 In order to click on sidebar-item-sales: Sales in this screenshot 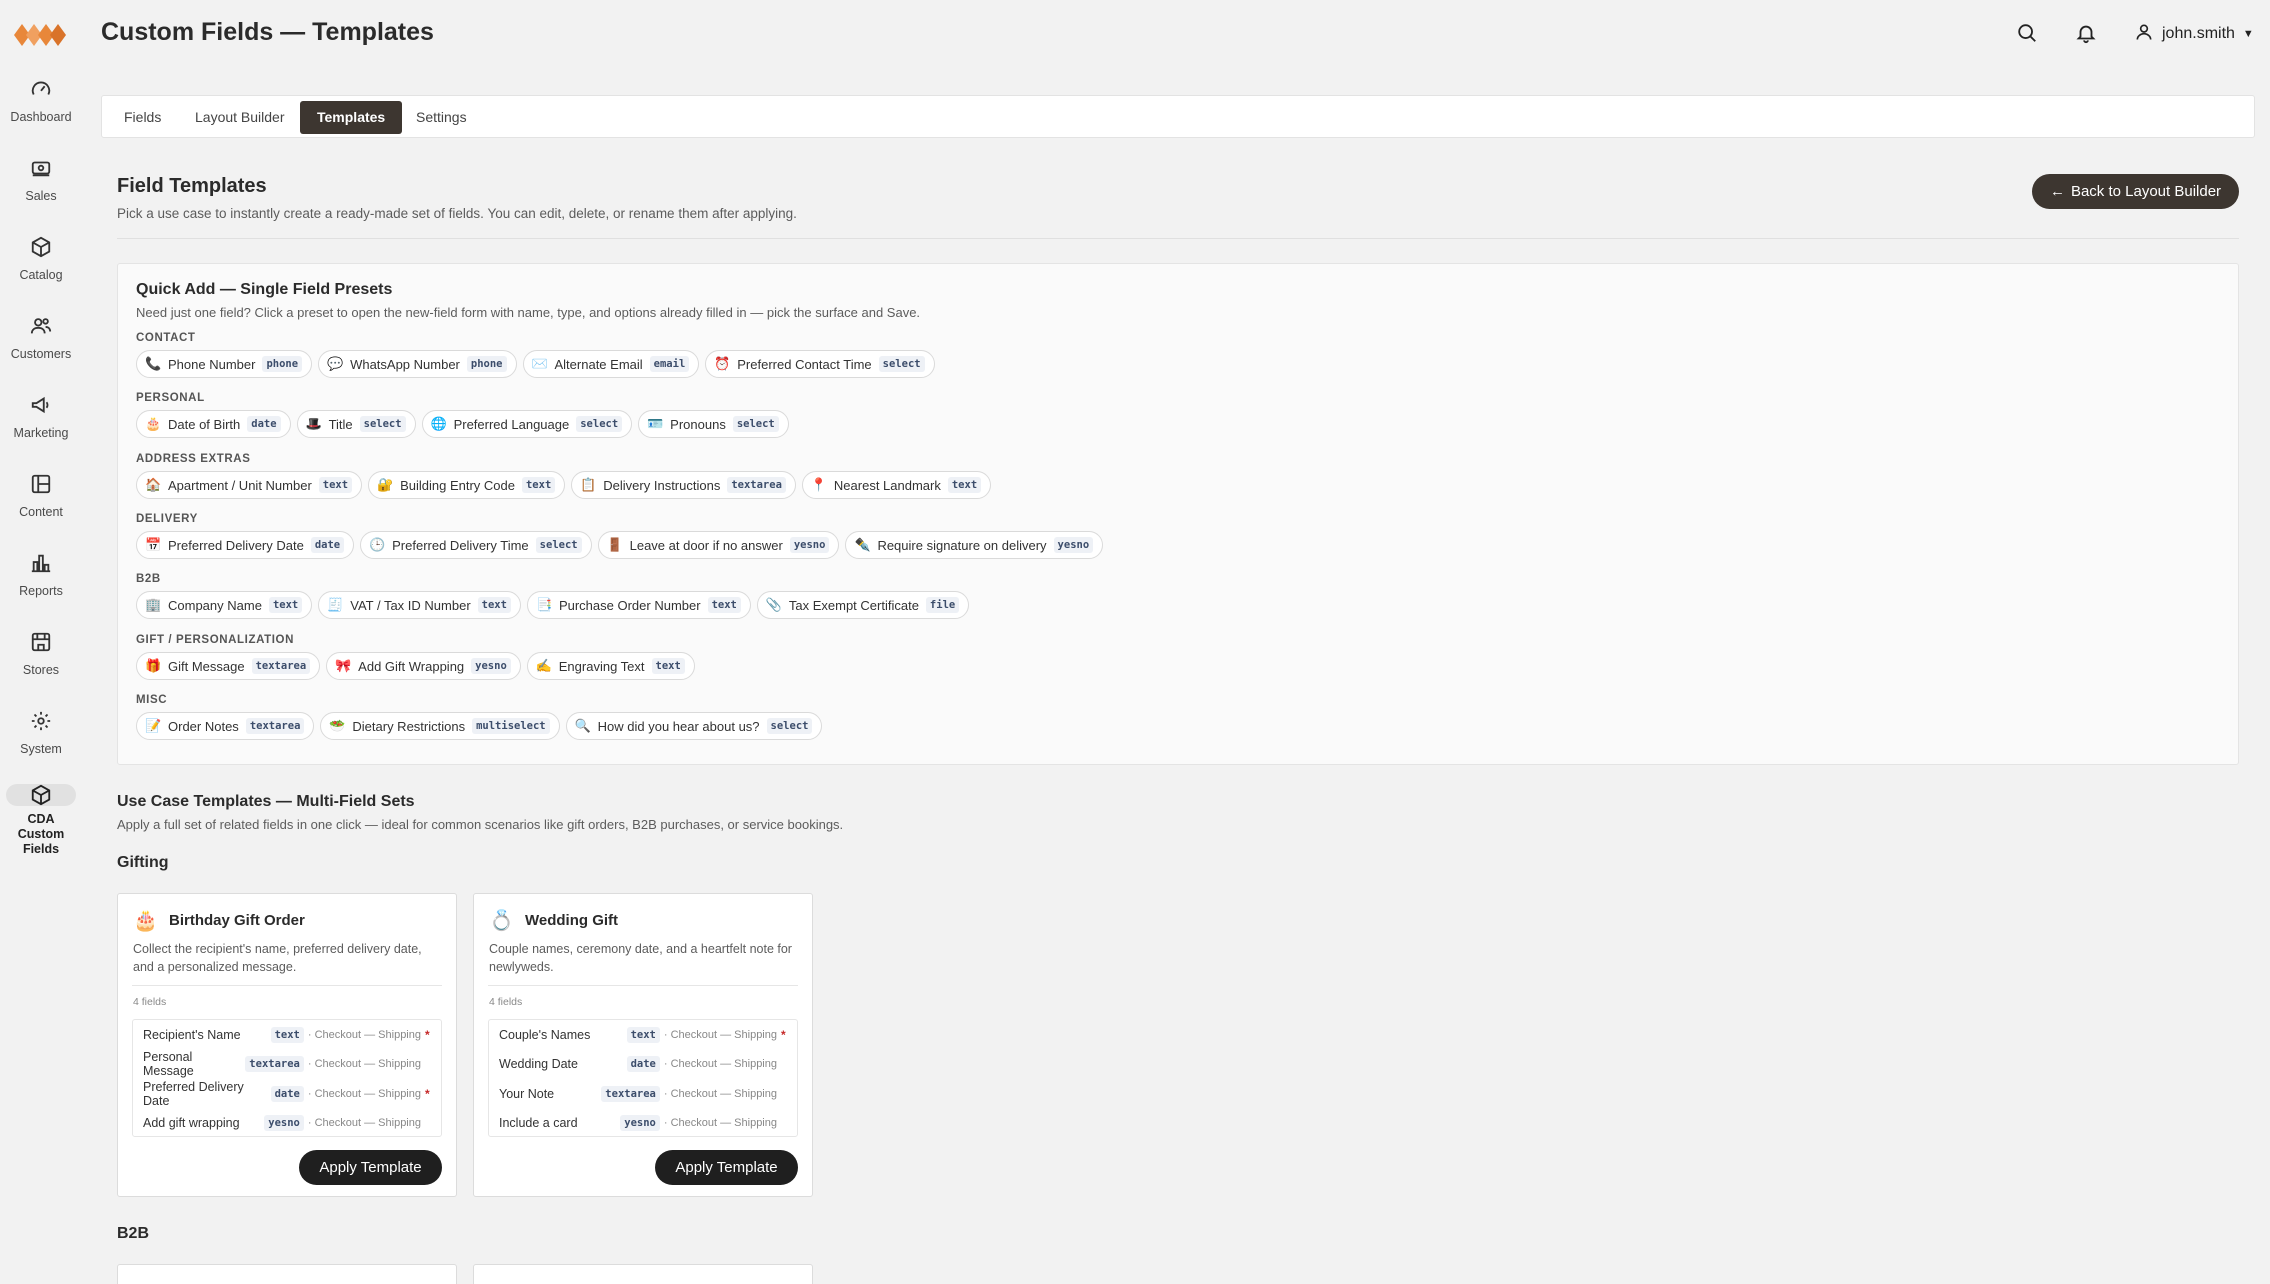, I will do `click(41, 185)`.